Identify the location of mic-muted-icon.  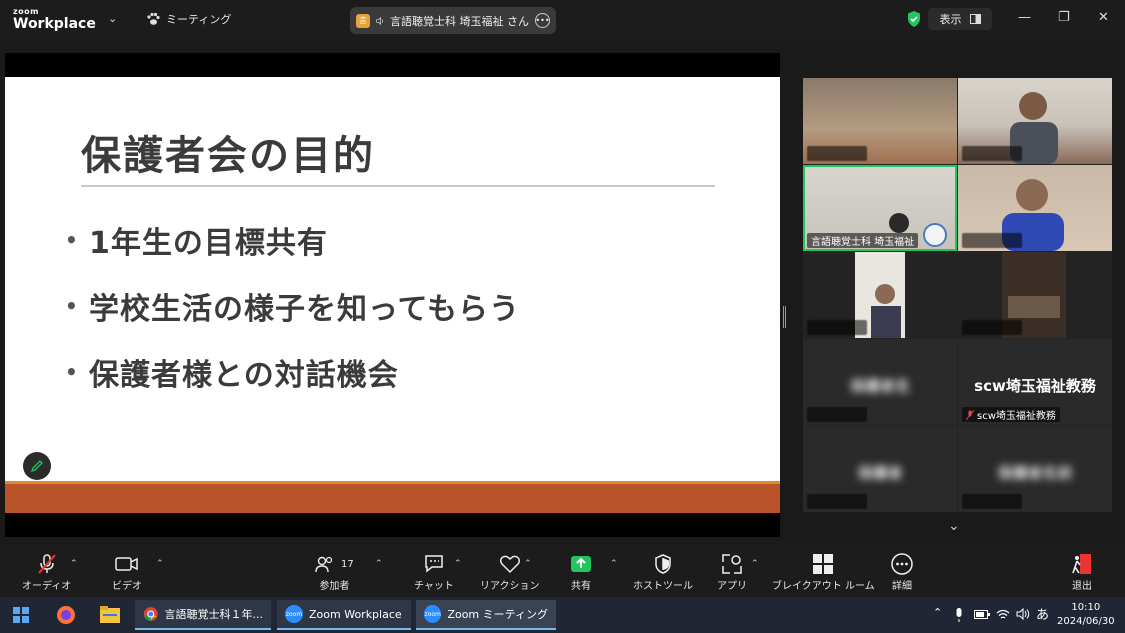
(46, 564).